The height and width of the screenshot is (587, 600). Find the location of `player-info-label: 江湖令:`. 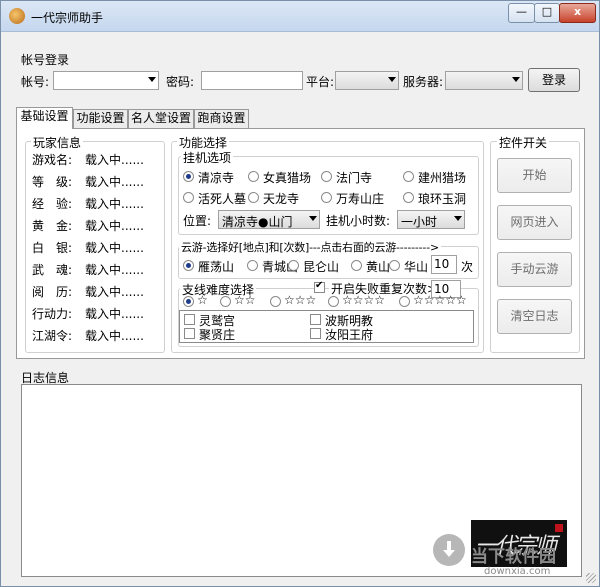

player-info-label: 江湖令: is located at coordinates (52, 336).